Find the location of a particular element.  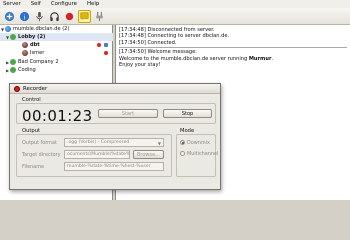

record-button is located at coordinates (69, 16).